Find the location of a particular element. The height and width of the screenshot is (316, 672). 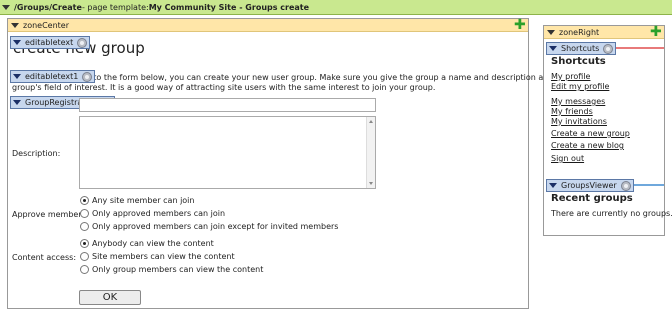

approve-option-label: Any site member can join is located at coordinates (143, 200).